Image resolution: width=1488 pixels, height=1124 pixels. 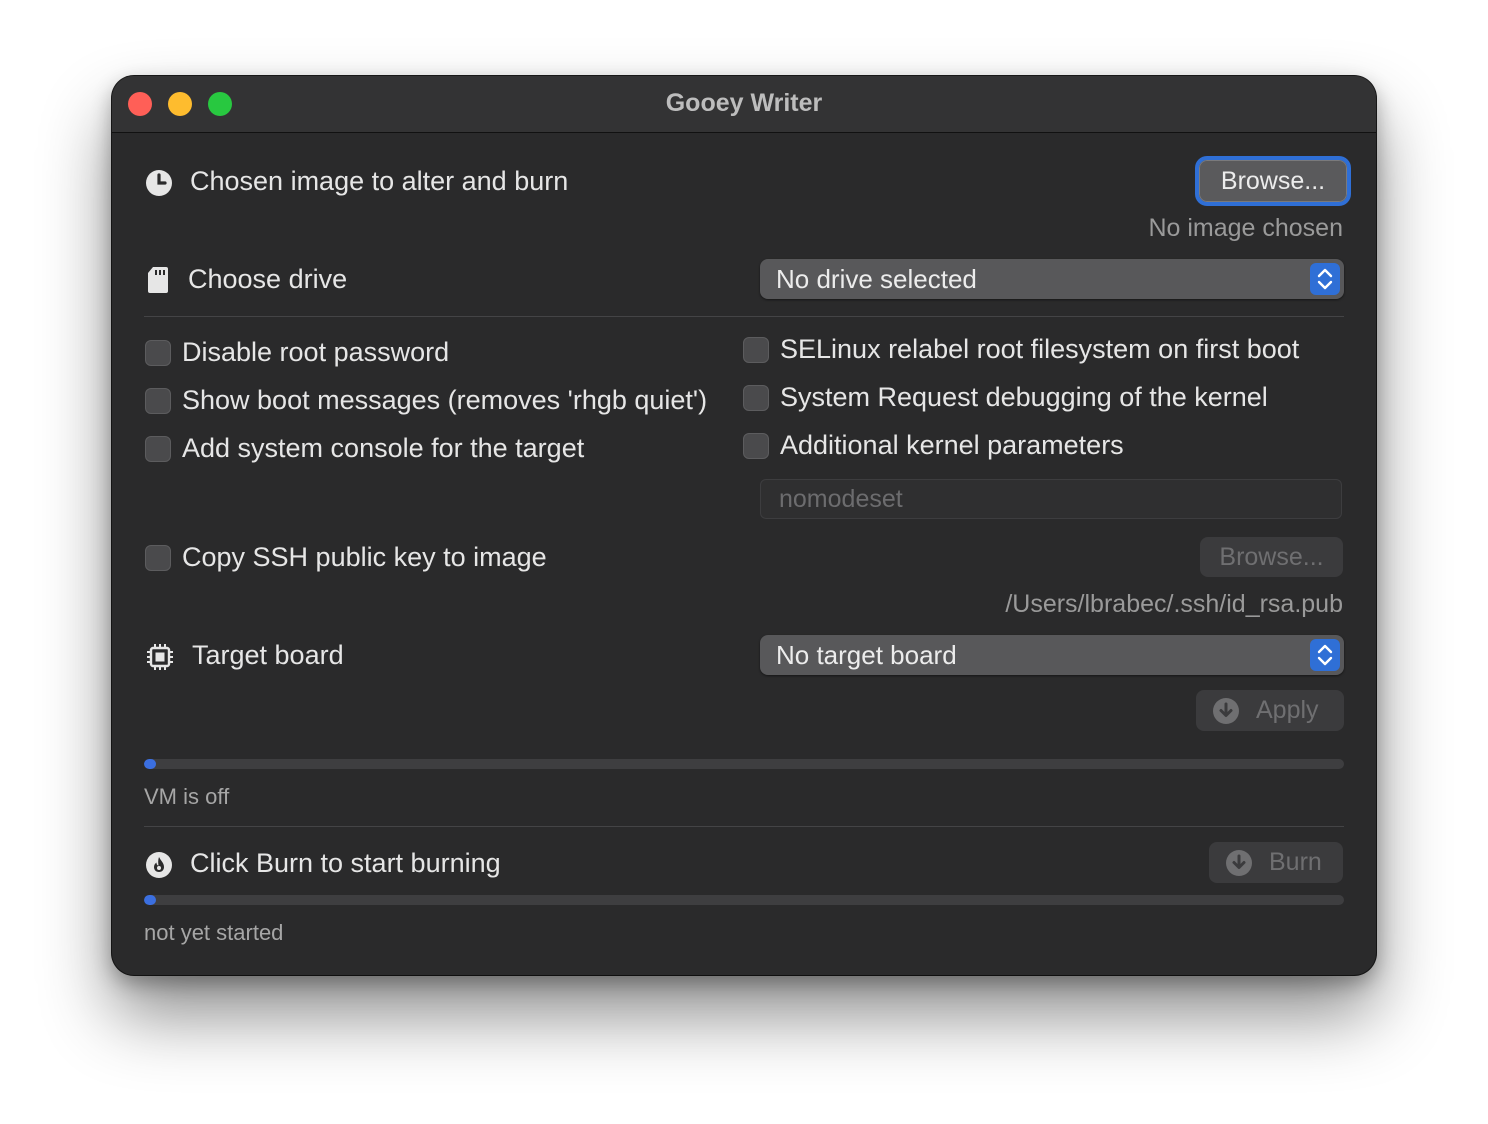 What do you see at coordinates (1174, 604) in the screenshot?
I see `ssh-key-path: /Users/lbrabec/.ssh/id_rsa.pub` at bounding box center [1174, 604].